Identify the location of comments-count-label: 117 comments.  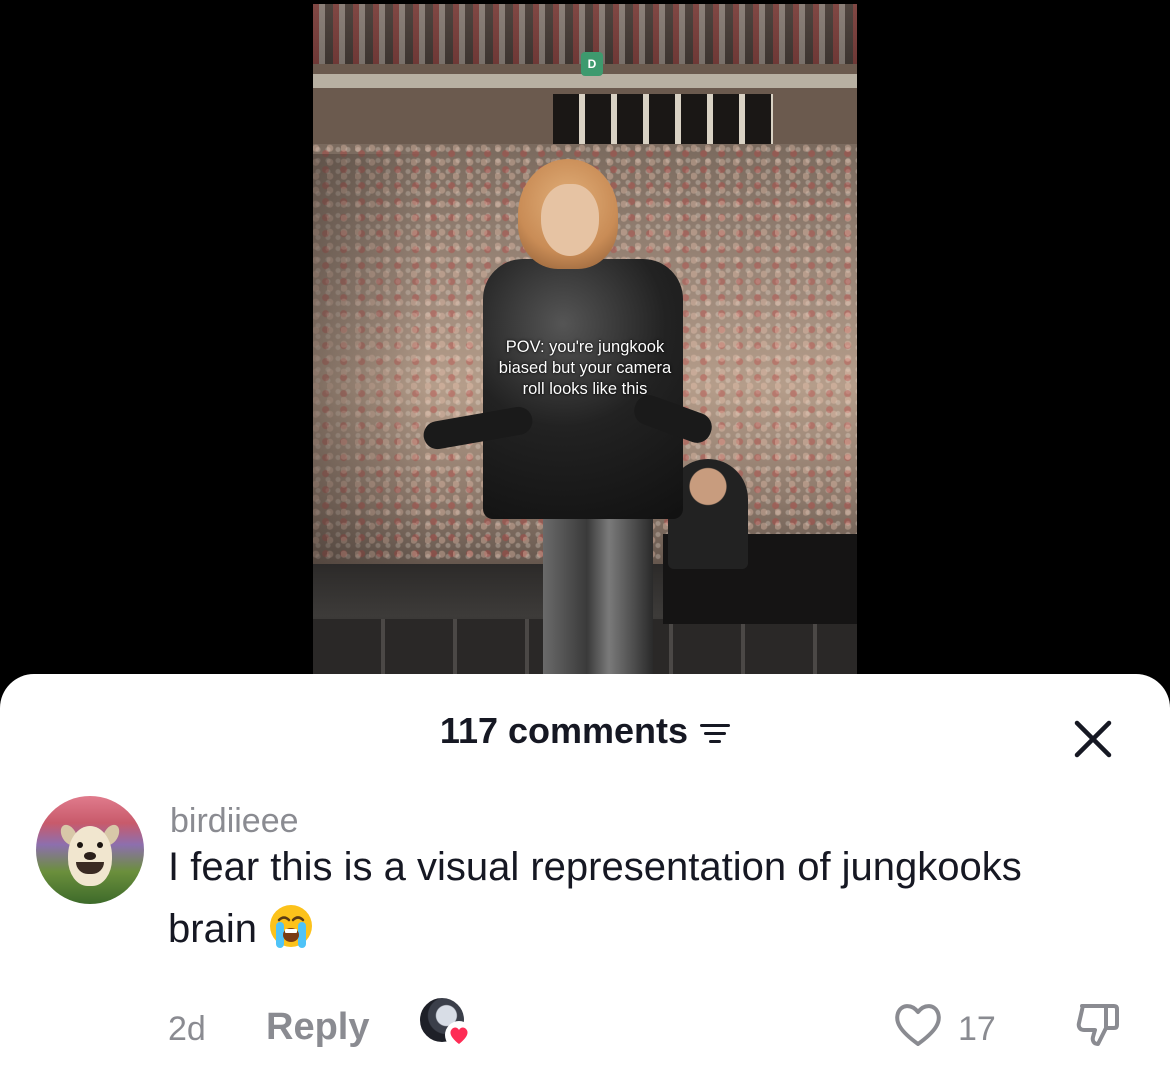
(564, 730).